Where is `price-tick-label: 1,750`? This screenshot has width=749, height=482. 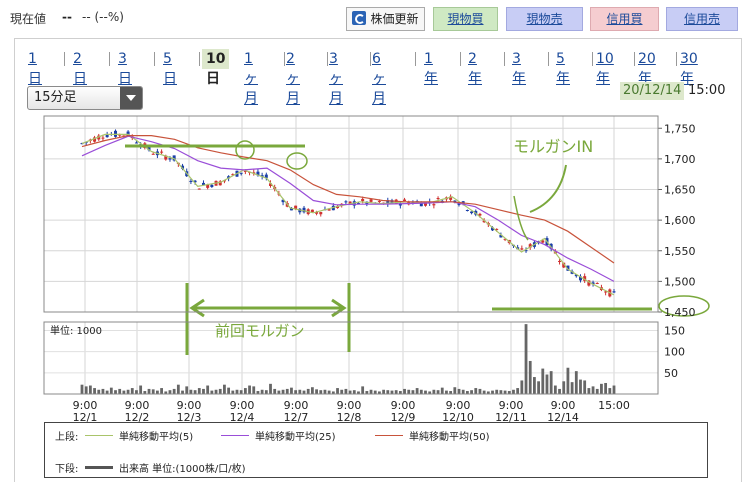 price-tick-label: 1,750 is located at coordinates (680, 128).